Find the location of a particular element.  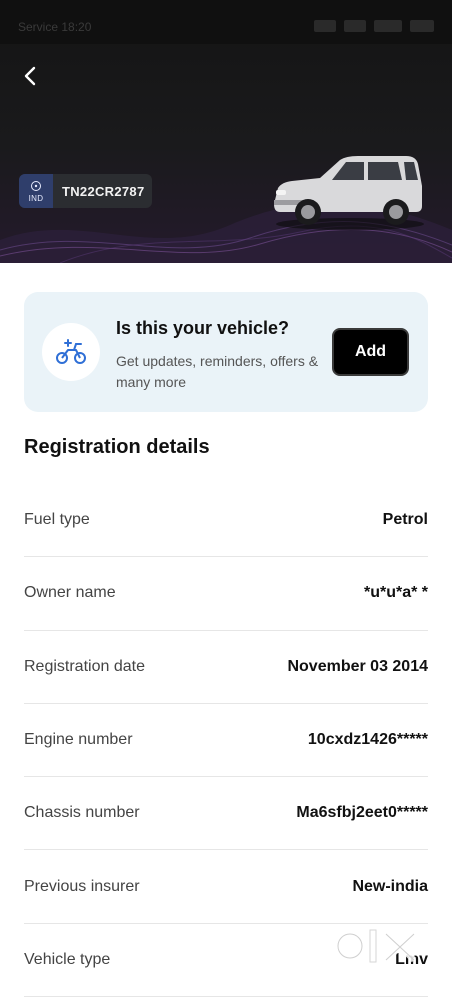

detail-row-fuel-type: Fuel type Petrol is located at coordinates (226, 521).